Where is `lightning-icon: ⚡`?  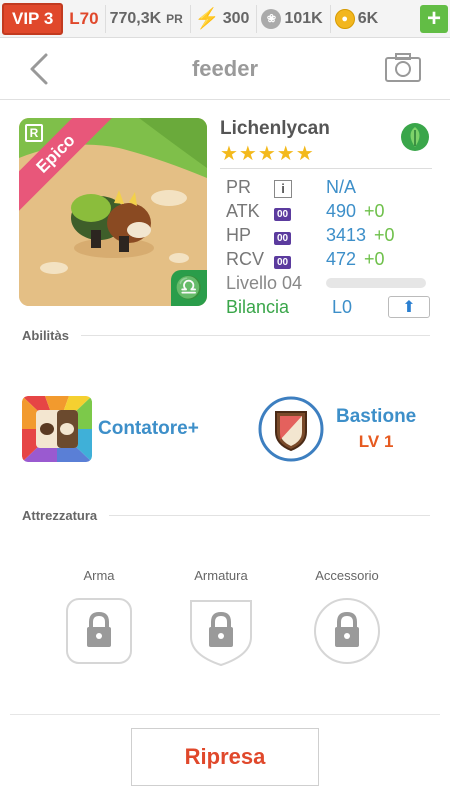 lightning-icon: ⚡ is located at coordinates (207, 19).